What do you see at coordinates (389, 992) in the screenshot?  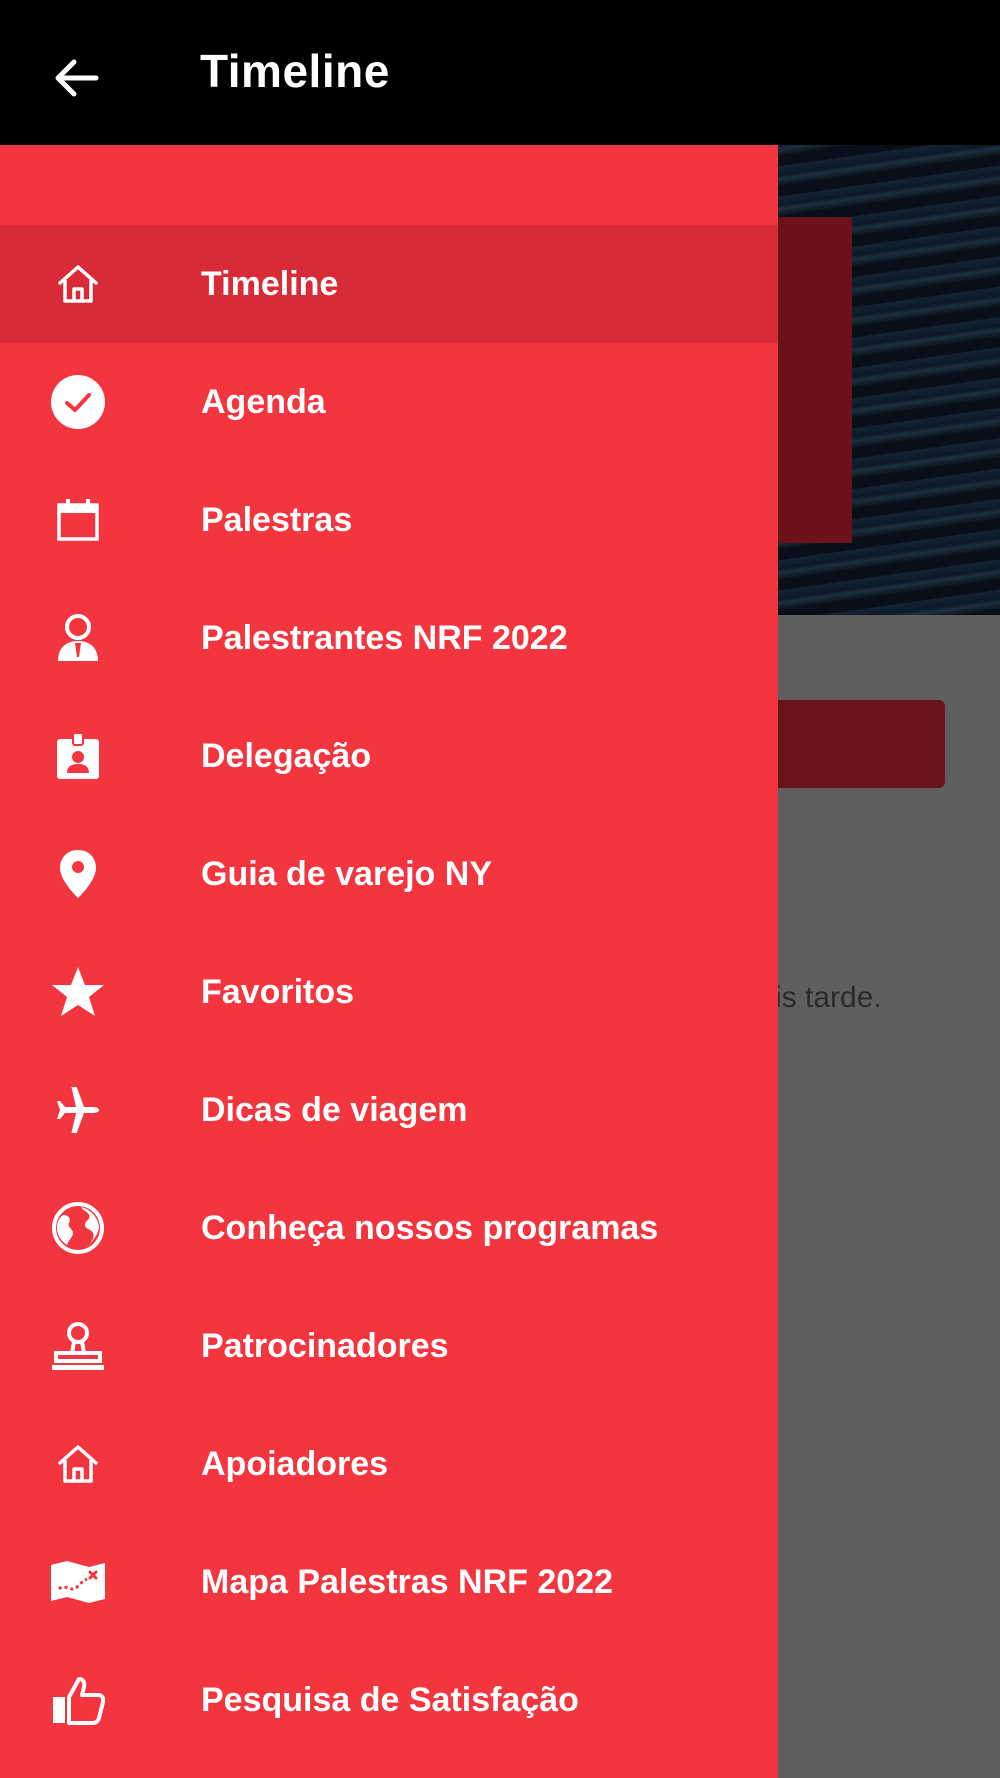 I see `menu-item-favoritos: Favoritos` at bounding box center [389, 992].